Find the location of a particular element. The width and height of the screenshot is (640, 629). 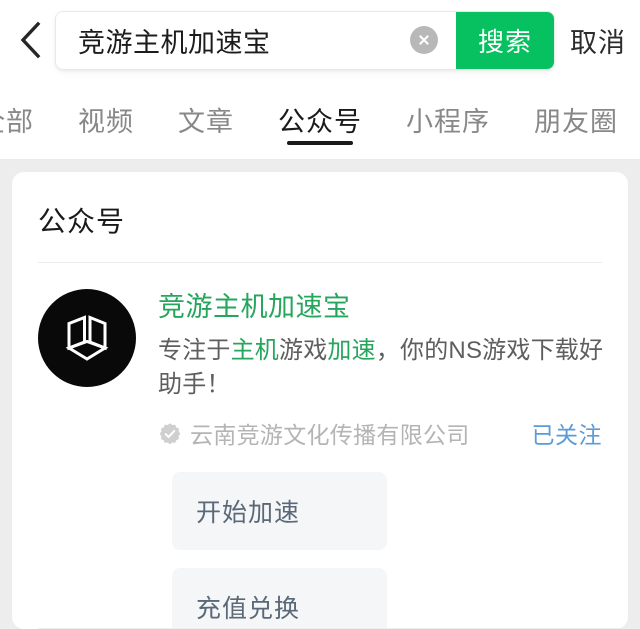

tab-label: 公众号 is located at coordinates (320, 122).